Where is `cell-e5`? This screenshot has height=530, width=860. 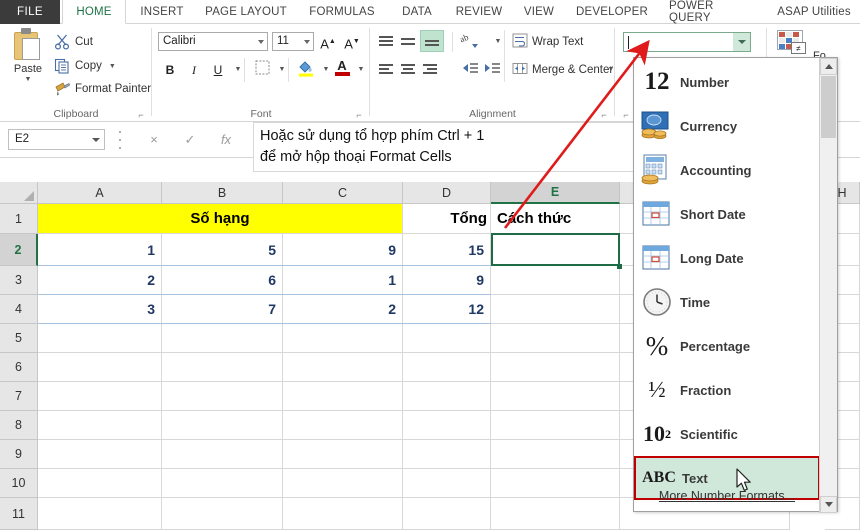 cell-e5 is located at coordinates (555, 338).